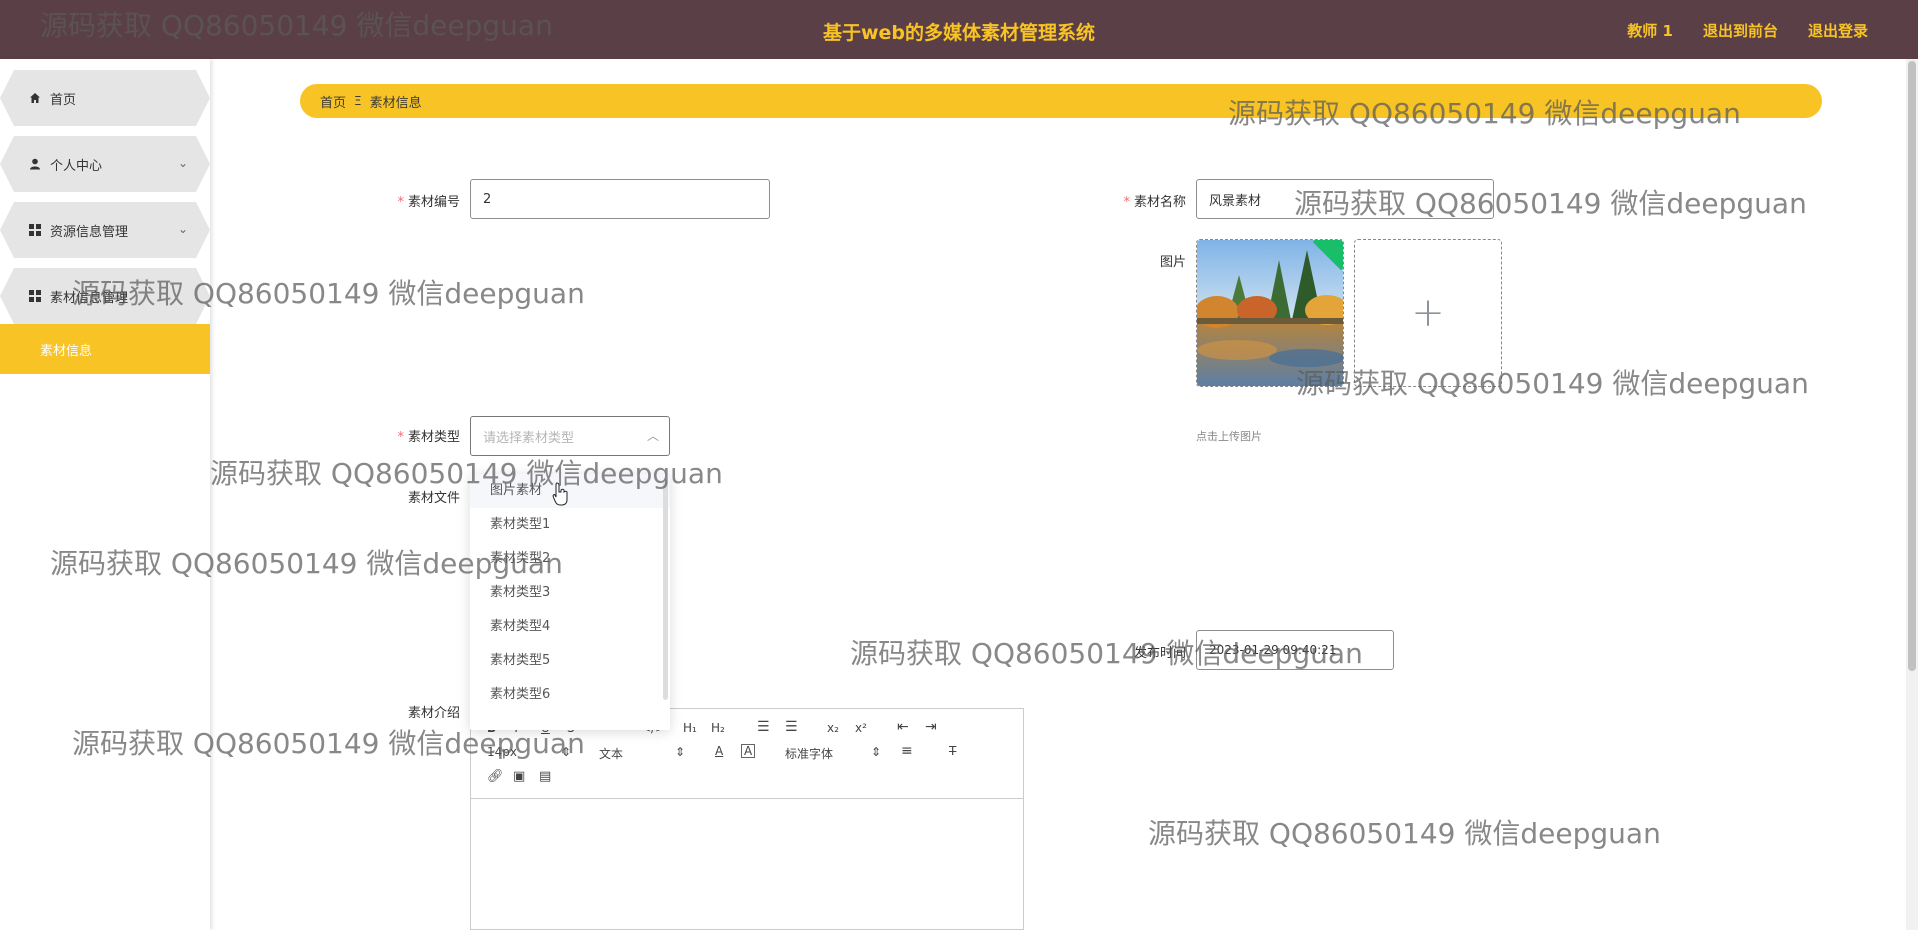 This screenshot has width=1918, height=930. I want to click on code-label: * 素材编号, so click(428, 202).